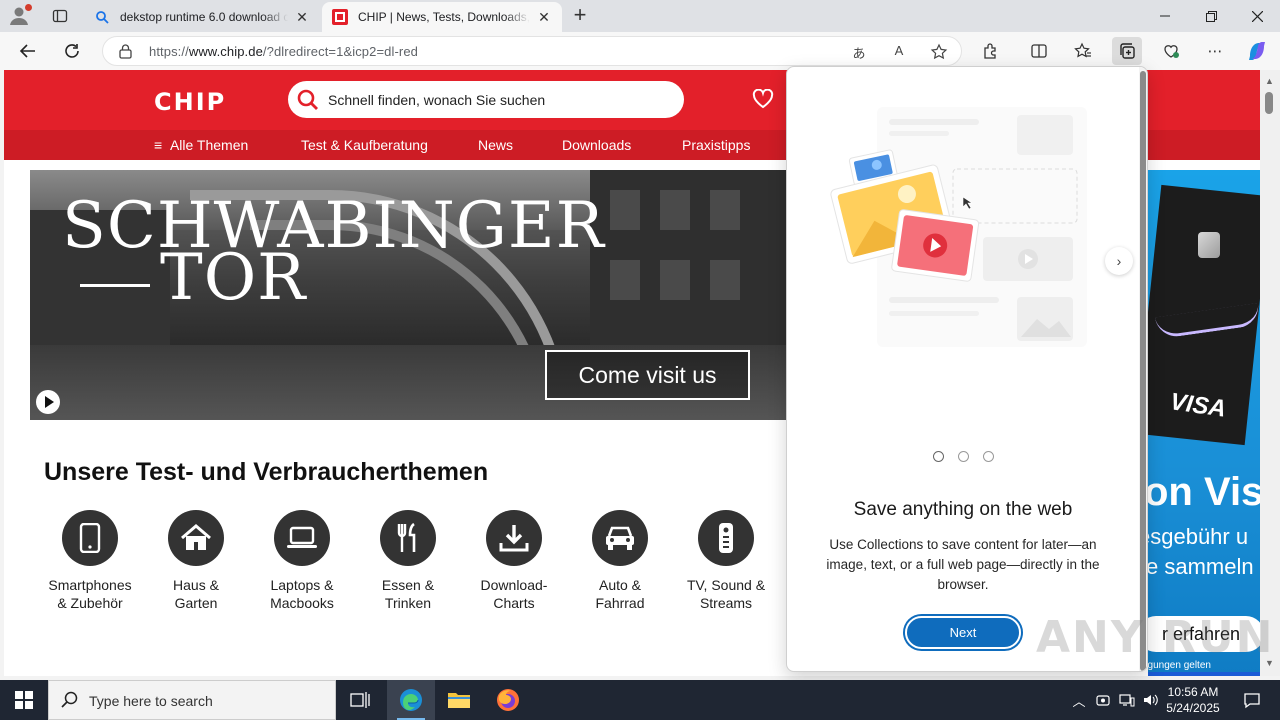 The width and height of the screenshot is (1280, 720). Describe the element at coordinates (1143, 369) in the screenshot. I see `flyout-scrollbar` at that location.